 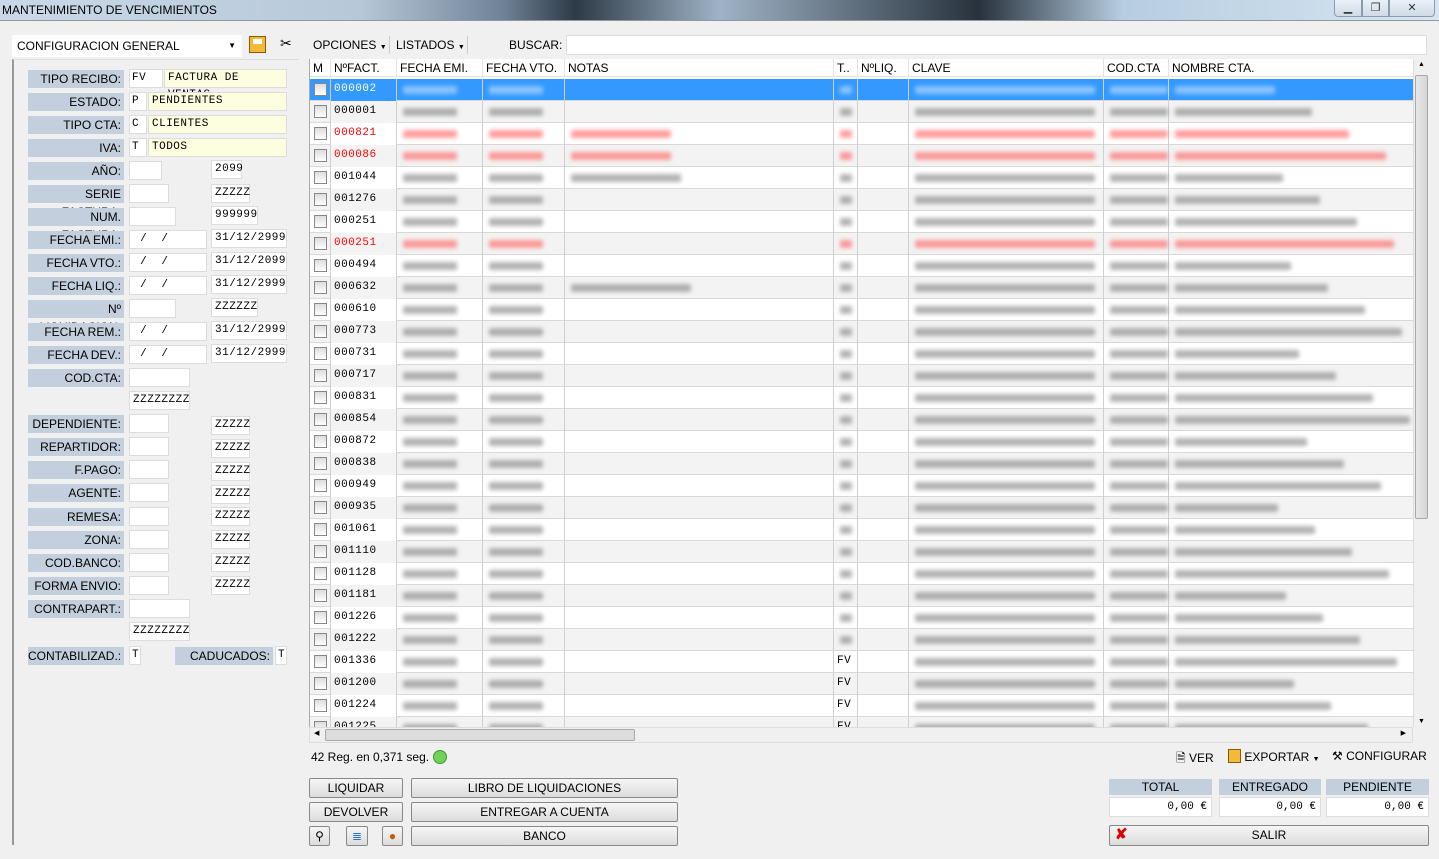 I want to click on repartidor-to-input: ZZZZZ, so click(x=230, y=448).